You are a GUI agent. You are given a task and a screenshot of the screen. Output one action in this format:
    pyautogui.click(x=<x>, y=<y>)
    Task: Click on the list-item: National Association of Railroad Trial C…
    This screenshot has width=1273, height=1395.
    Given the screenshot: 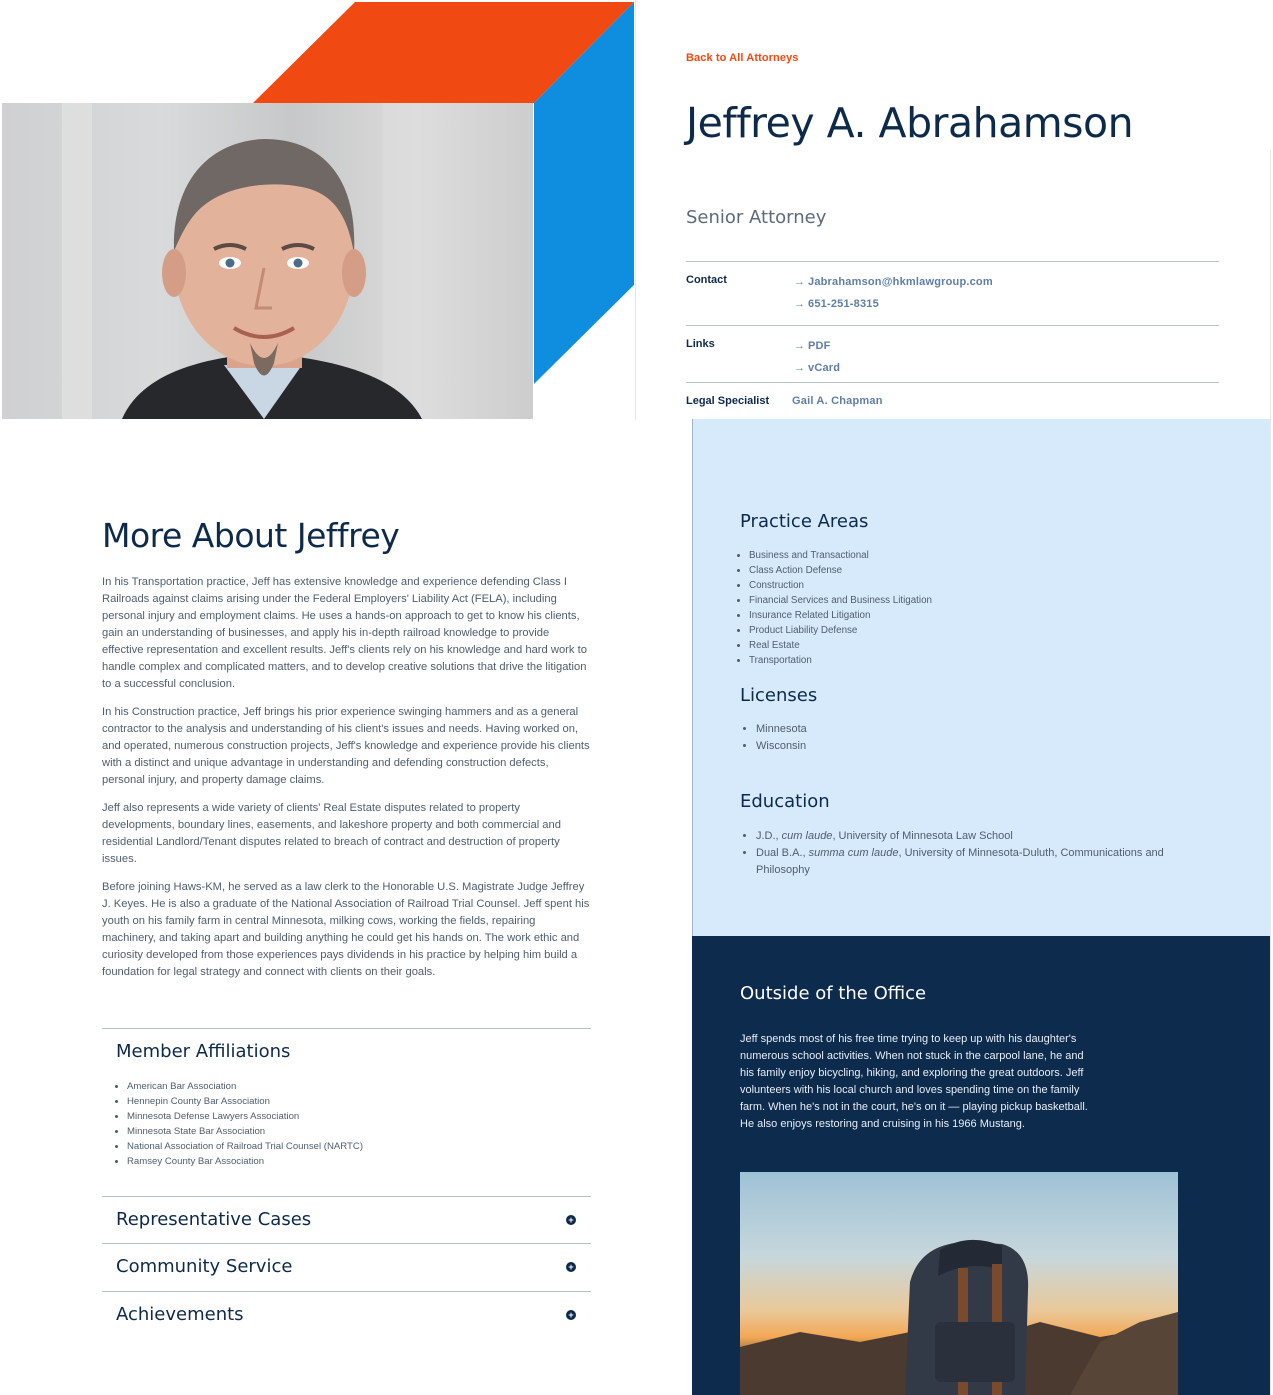 What is the action you would take?
    pyautogui.click(x=245, y=1146)
    